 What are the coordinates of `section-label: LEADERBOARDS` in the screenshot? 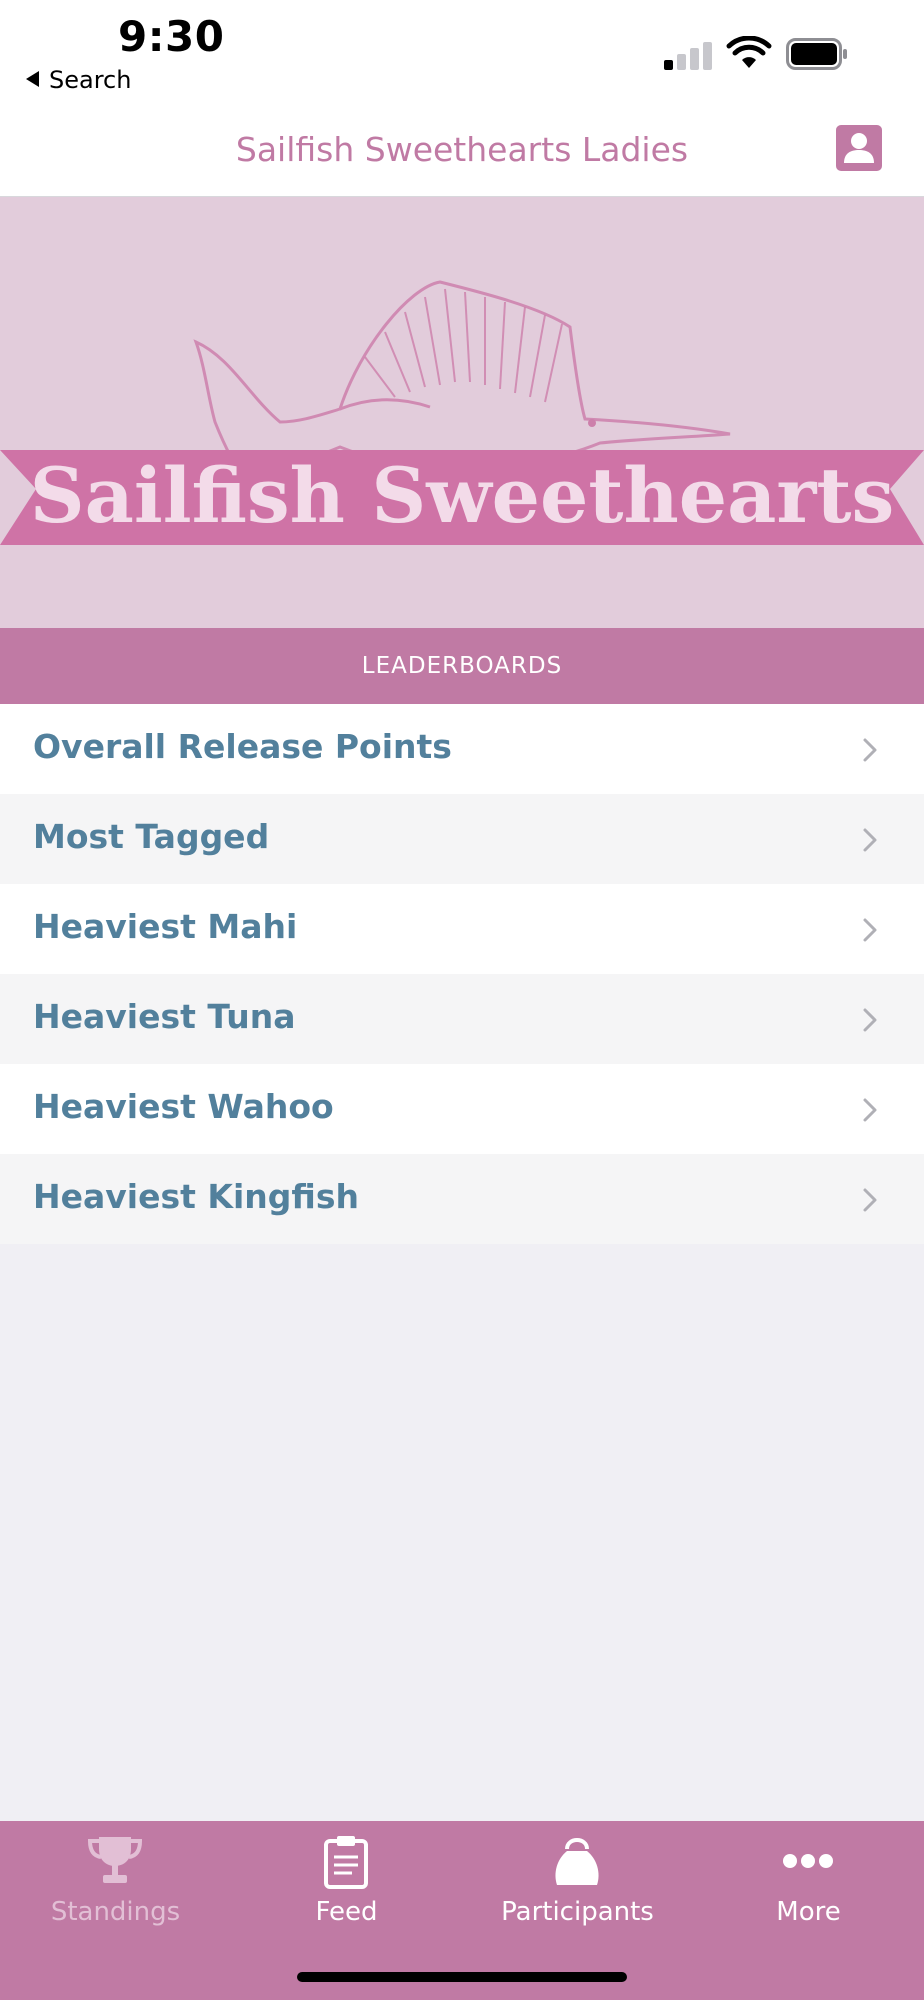 It's located at (462, 666).